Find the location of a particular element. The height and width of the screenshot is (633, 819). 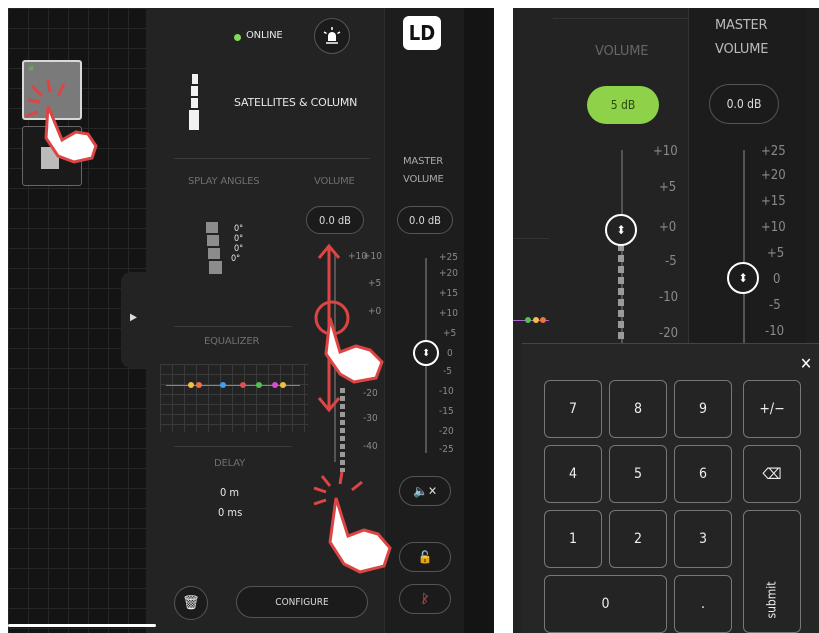

volume-value-button: 5 dB is located at coordinates (623, 105).